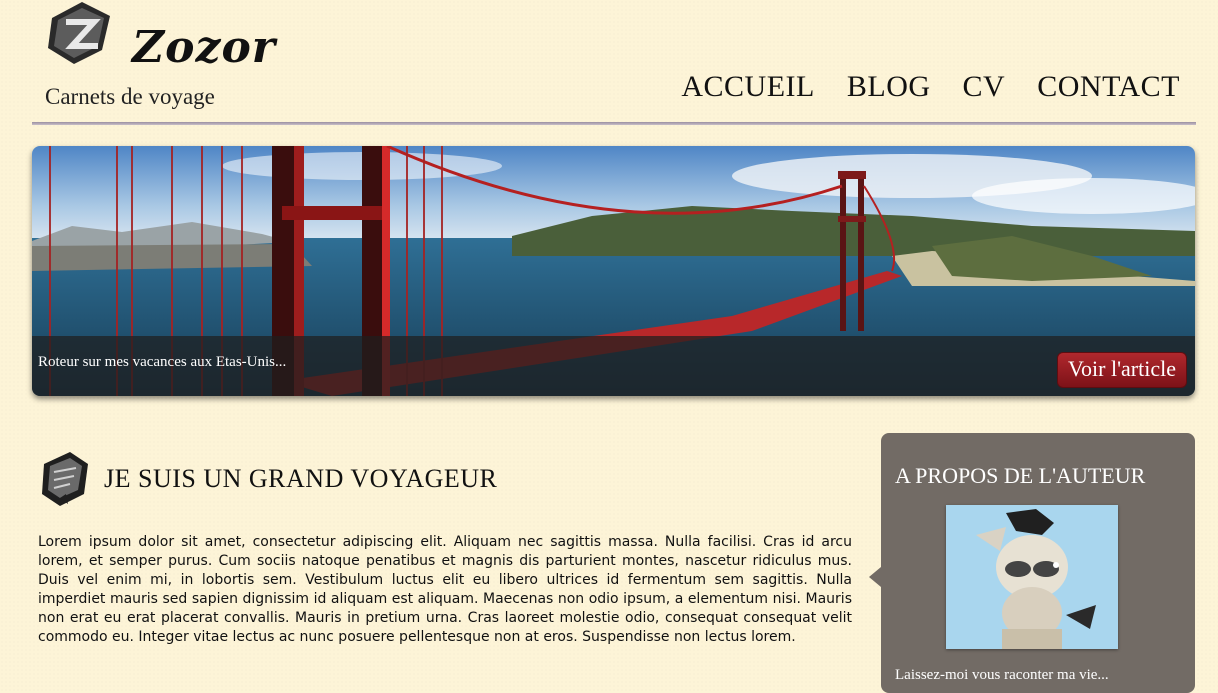  What do you see at coordinates (984, 87) in the screenshot?
I see `nav-item-cv: CV` at bounding box center [984, 87].